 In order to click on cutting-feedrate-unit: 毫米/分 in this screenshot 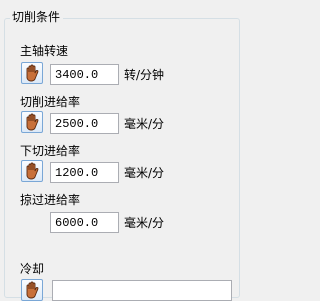, I will do `click(144, 124)`.